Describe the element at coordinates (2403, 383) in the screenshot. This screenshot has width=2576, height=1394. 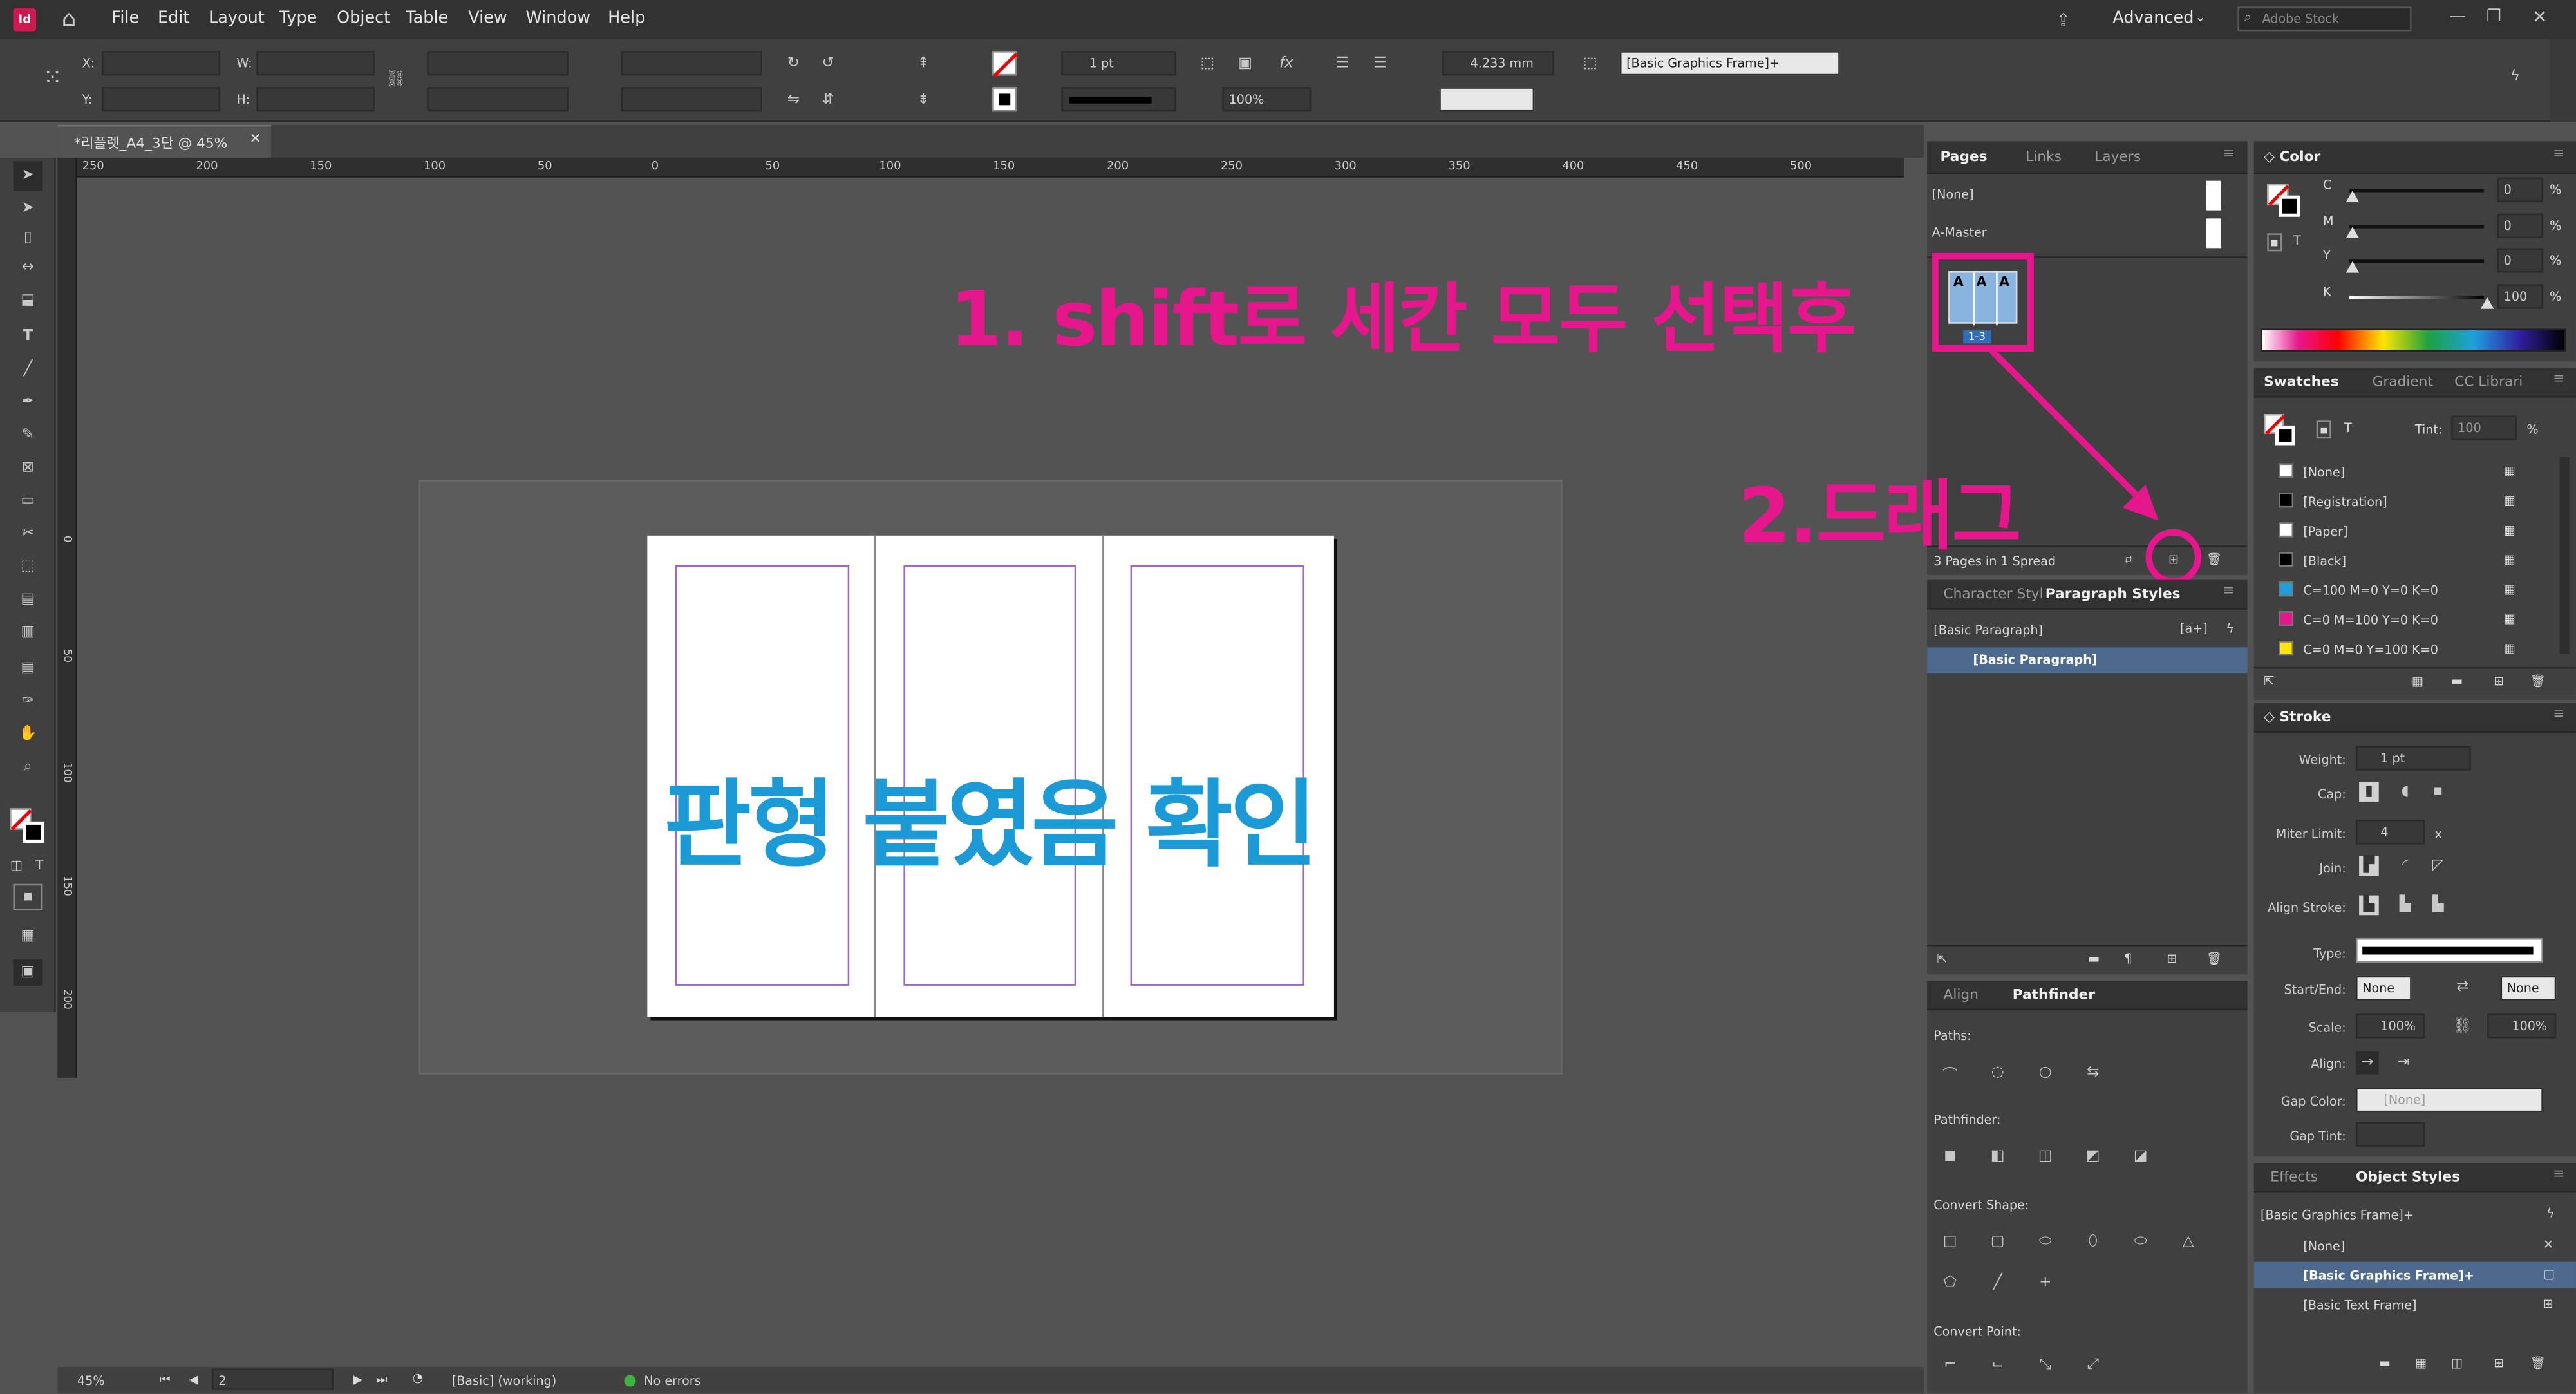
I see `tab-gradient: Gradient` at that location.